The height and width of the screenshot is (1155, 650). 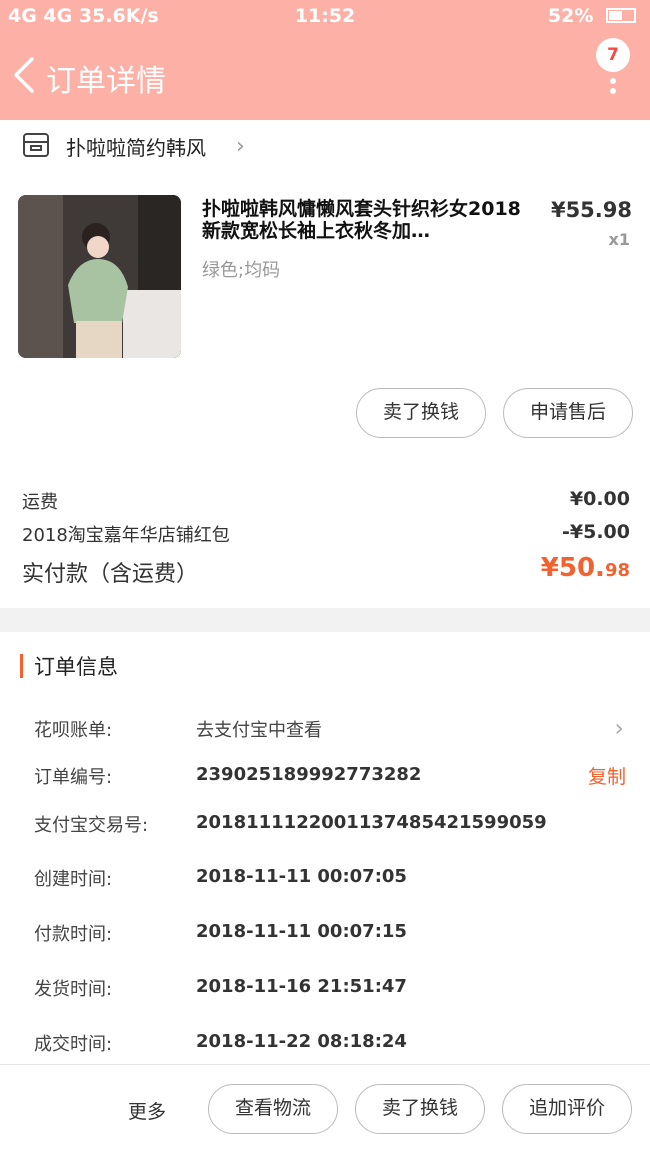 What do you see at coordinates (110, 574) in the screenshot?
I see `paid-label: 实付款（含运费）` at bounding box center [110, 574].